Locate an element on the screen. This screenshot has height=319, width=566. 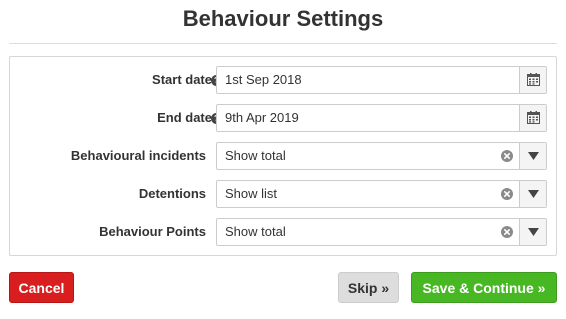
page-title: Behaviour Settings is located at coordinates (283, 18).